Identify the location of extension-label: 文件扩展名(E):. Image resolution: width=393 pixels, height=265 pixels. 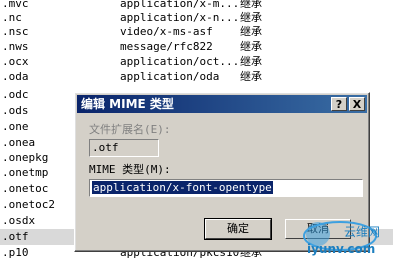
(130, 129).